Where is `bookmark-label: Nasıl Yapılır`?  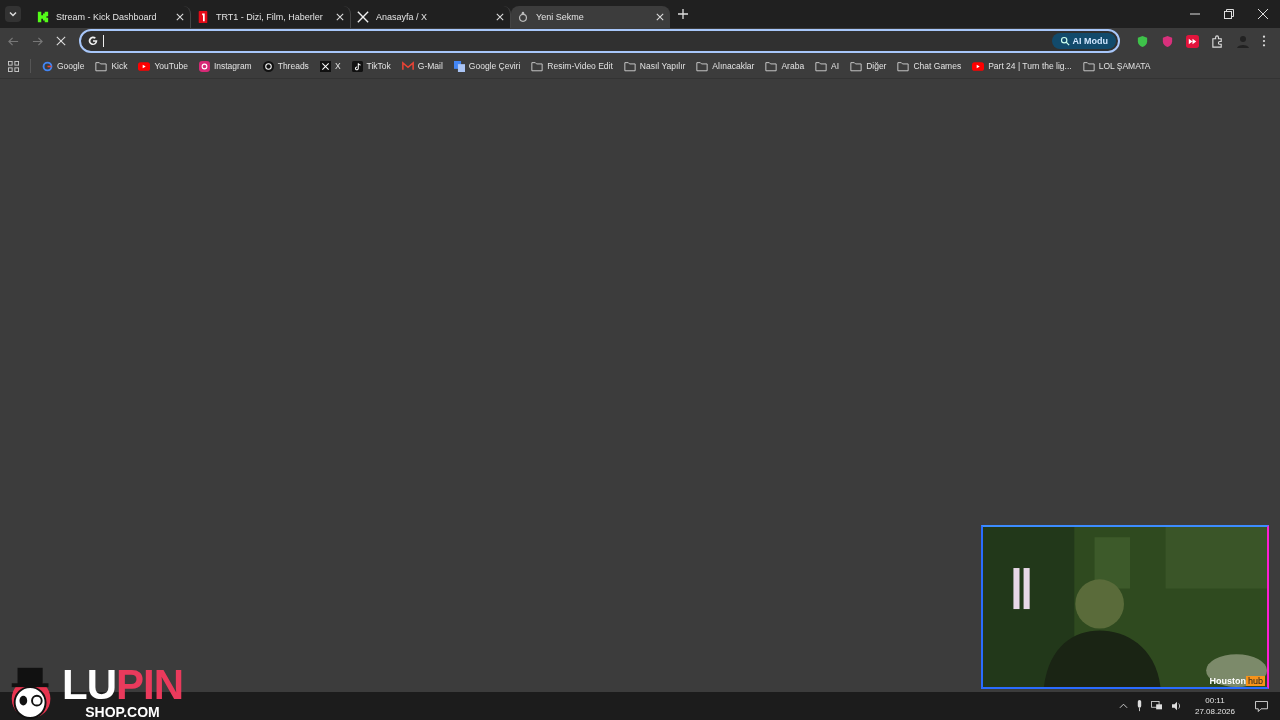
bookmark-label: Nasıl Yapılır is located at coordinates (662, 66).